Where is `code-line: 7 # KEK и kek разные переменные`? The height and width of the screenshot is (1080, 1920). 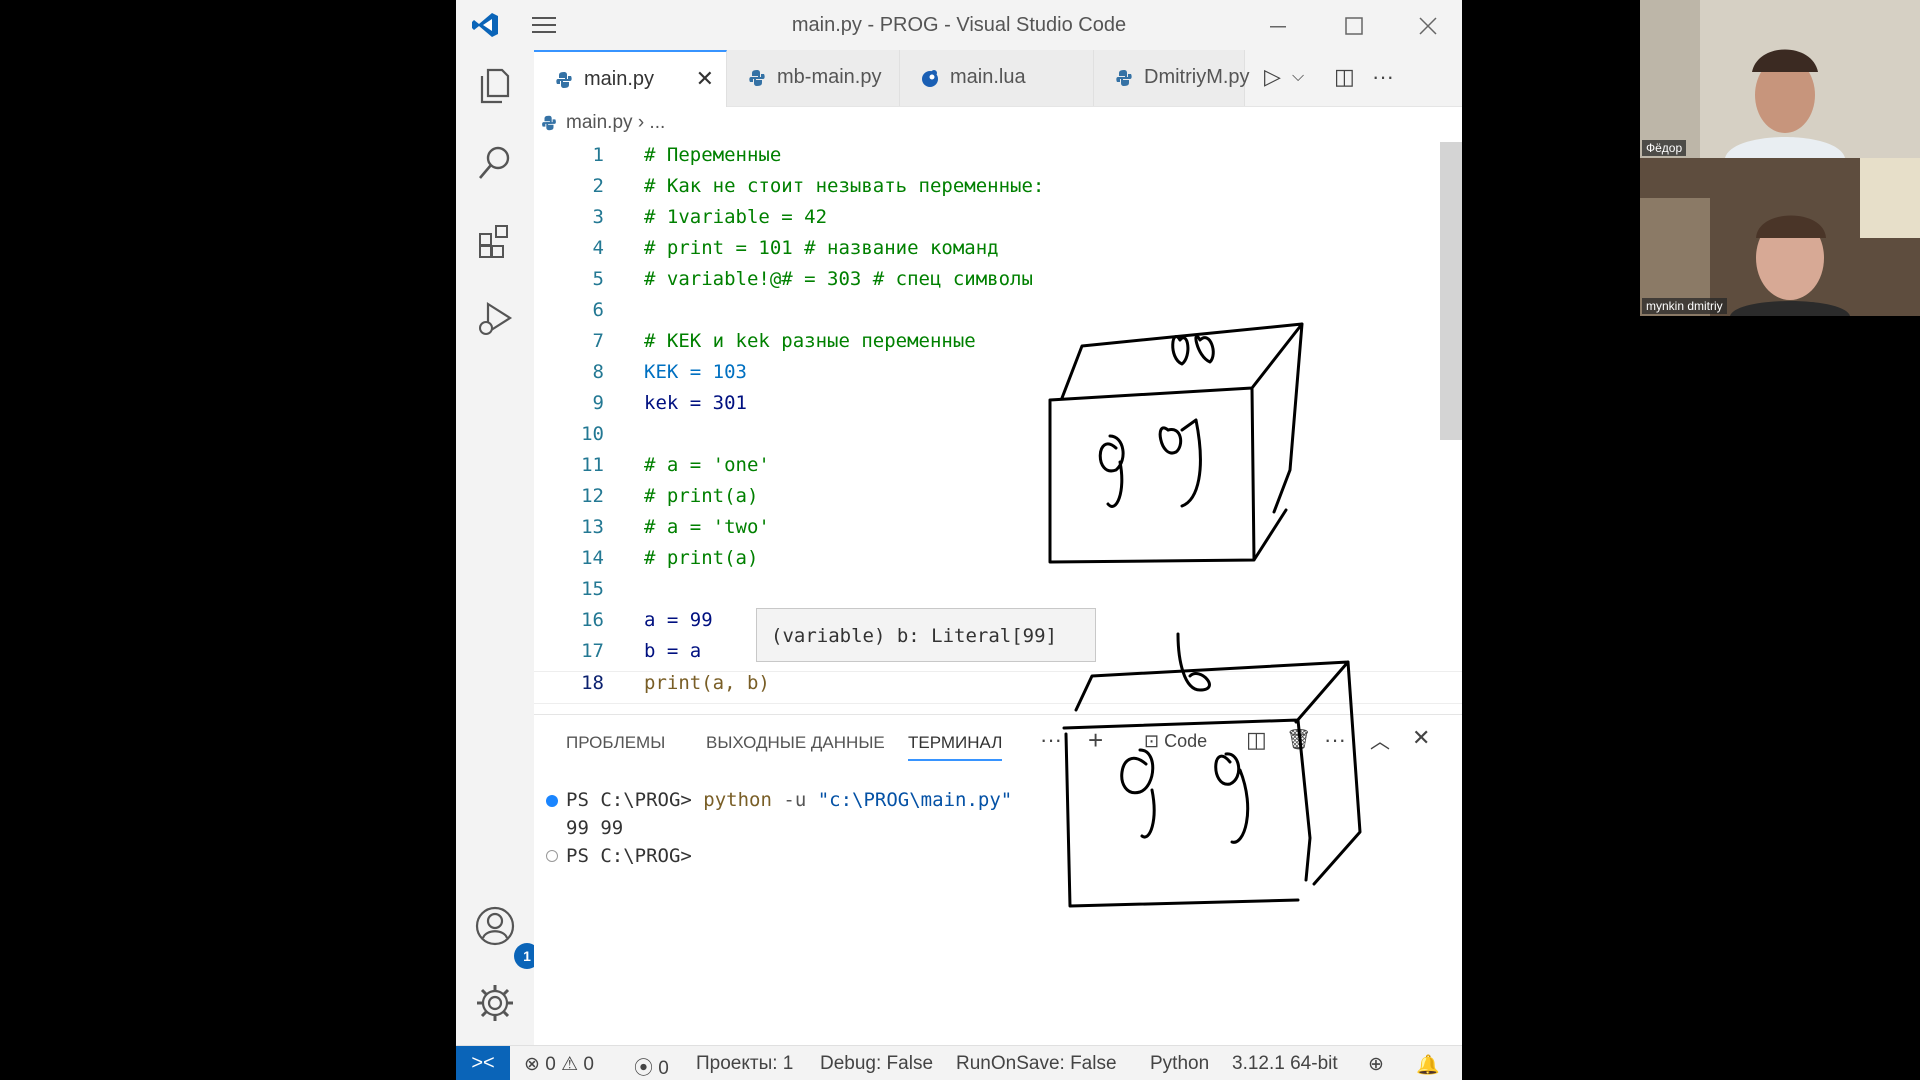
code-line: 7 # KEK и kek разные переменные is located at coordinates (984, 345).